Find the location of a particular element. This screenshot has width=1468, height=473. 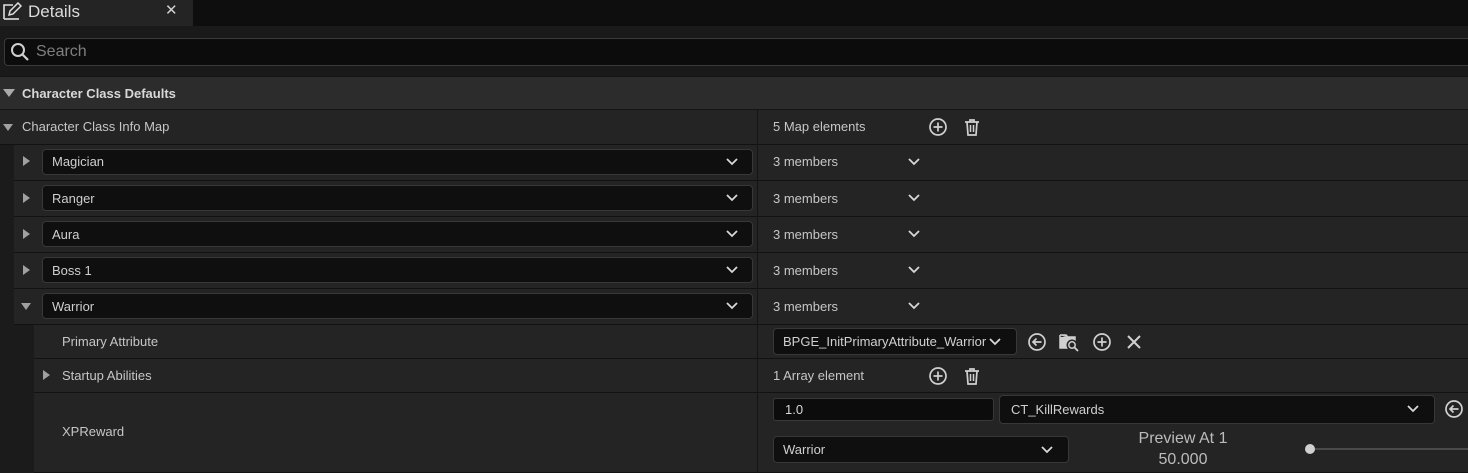

map-key-value: Magician is located at coordinates (78, 161).